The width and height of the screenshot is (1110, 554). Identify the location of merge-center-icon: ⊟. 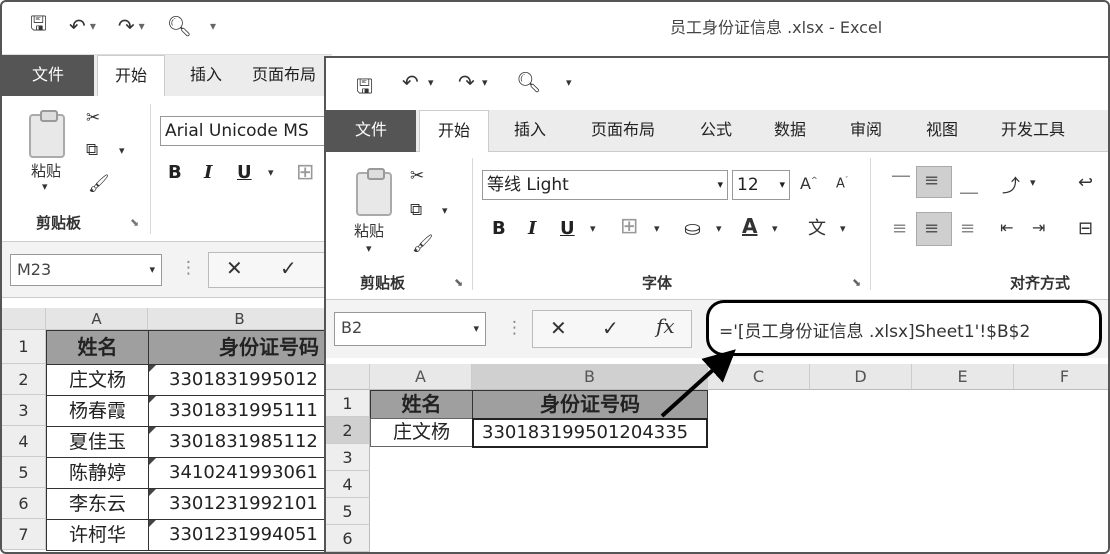
(1085, 228).